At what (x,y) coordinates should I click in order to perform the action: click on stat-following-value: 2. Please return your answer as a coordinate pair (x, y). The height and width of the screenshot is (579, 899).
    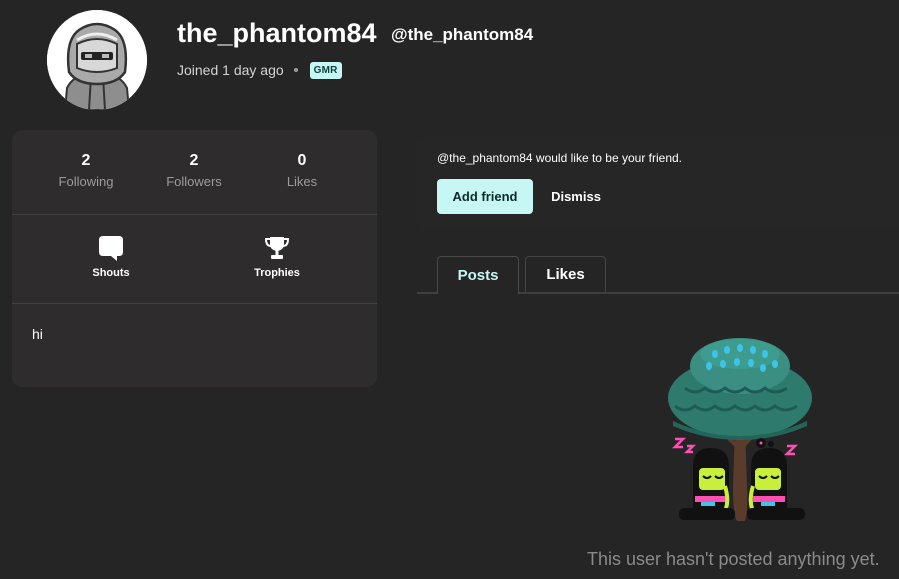
    Looking at the image, I should click on (86, 160).